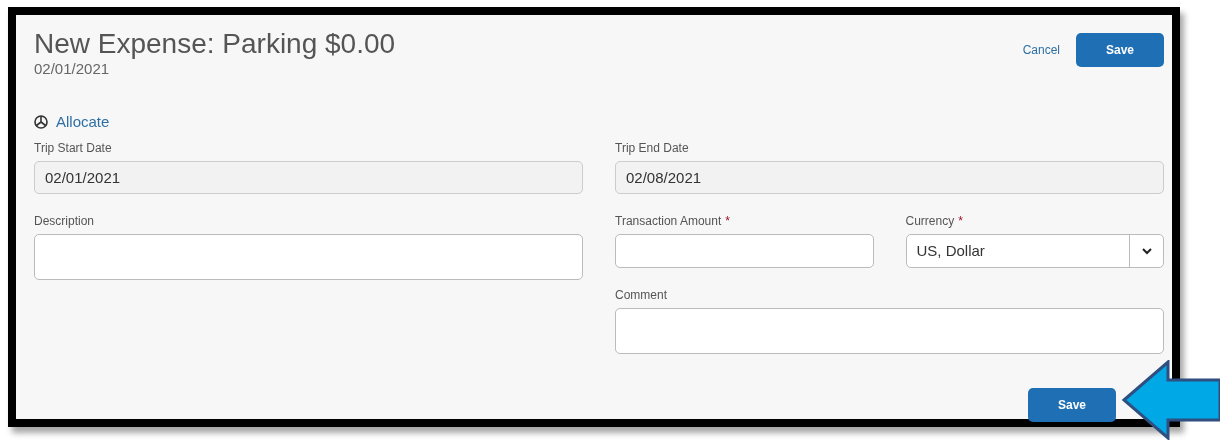 Image resolution: width=1220 pixels, height=440 pixels. Describe the element at coordinates (668, 222) in the screenshot. I see `field-label: Transaction Amount` at that location.